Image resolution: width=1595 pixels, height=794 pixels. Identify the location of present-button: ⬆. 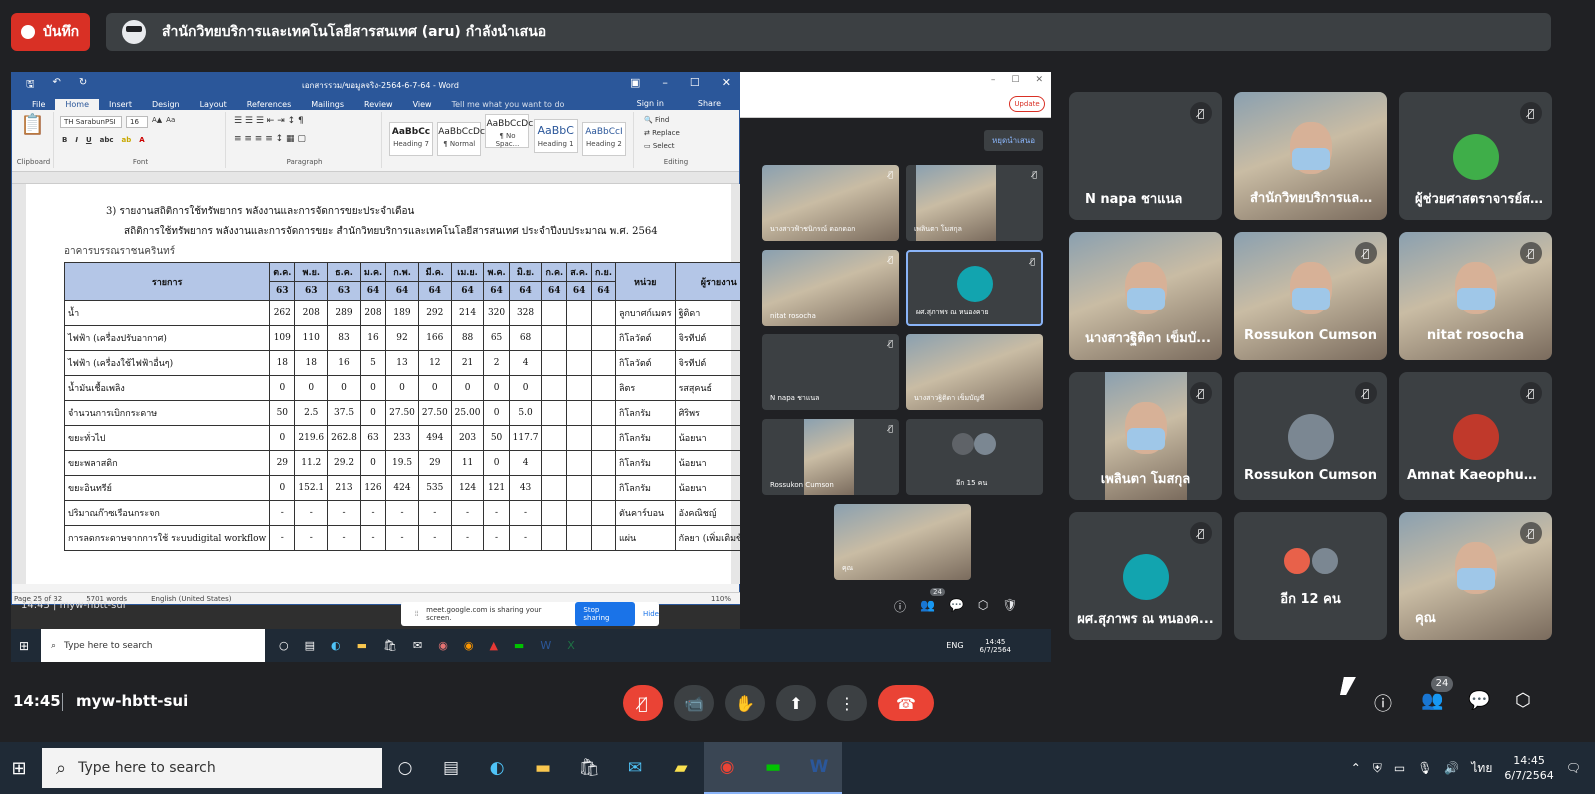
(796, 703).